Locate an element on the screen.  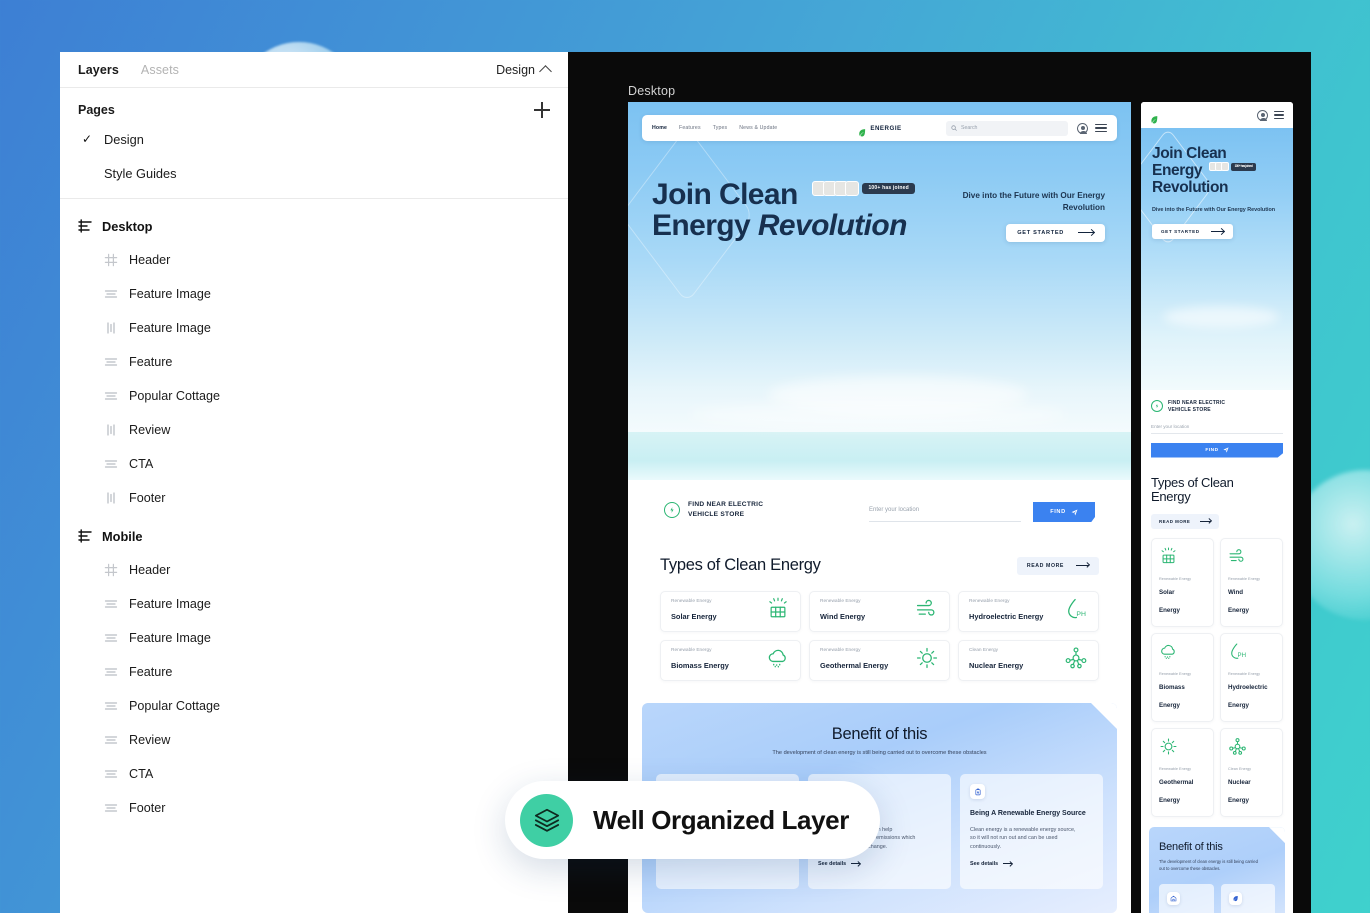
card-title: Biomass Energy is located at coordinates (1172, 696).